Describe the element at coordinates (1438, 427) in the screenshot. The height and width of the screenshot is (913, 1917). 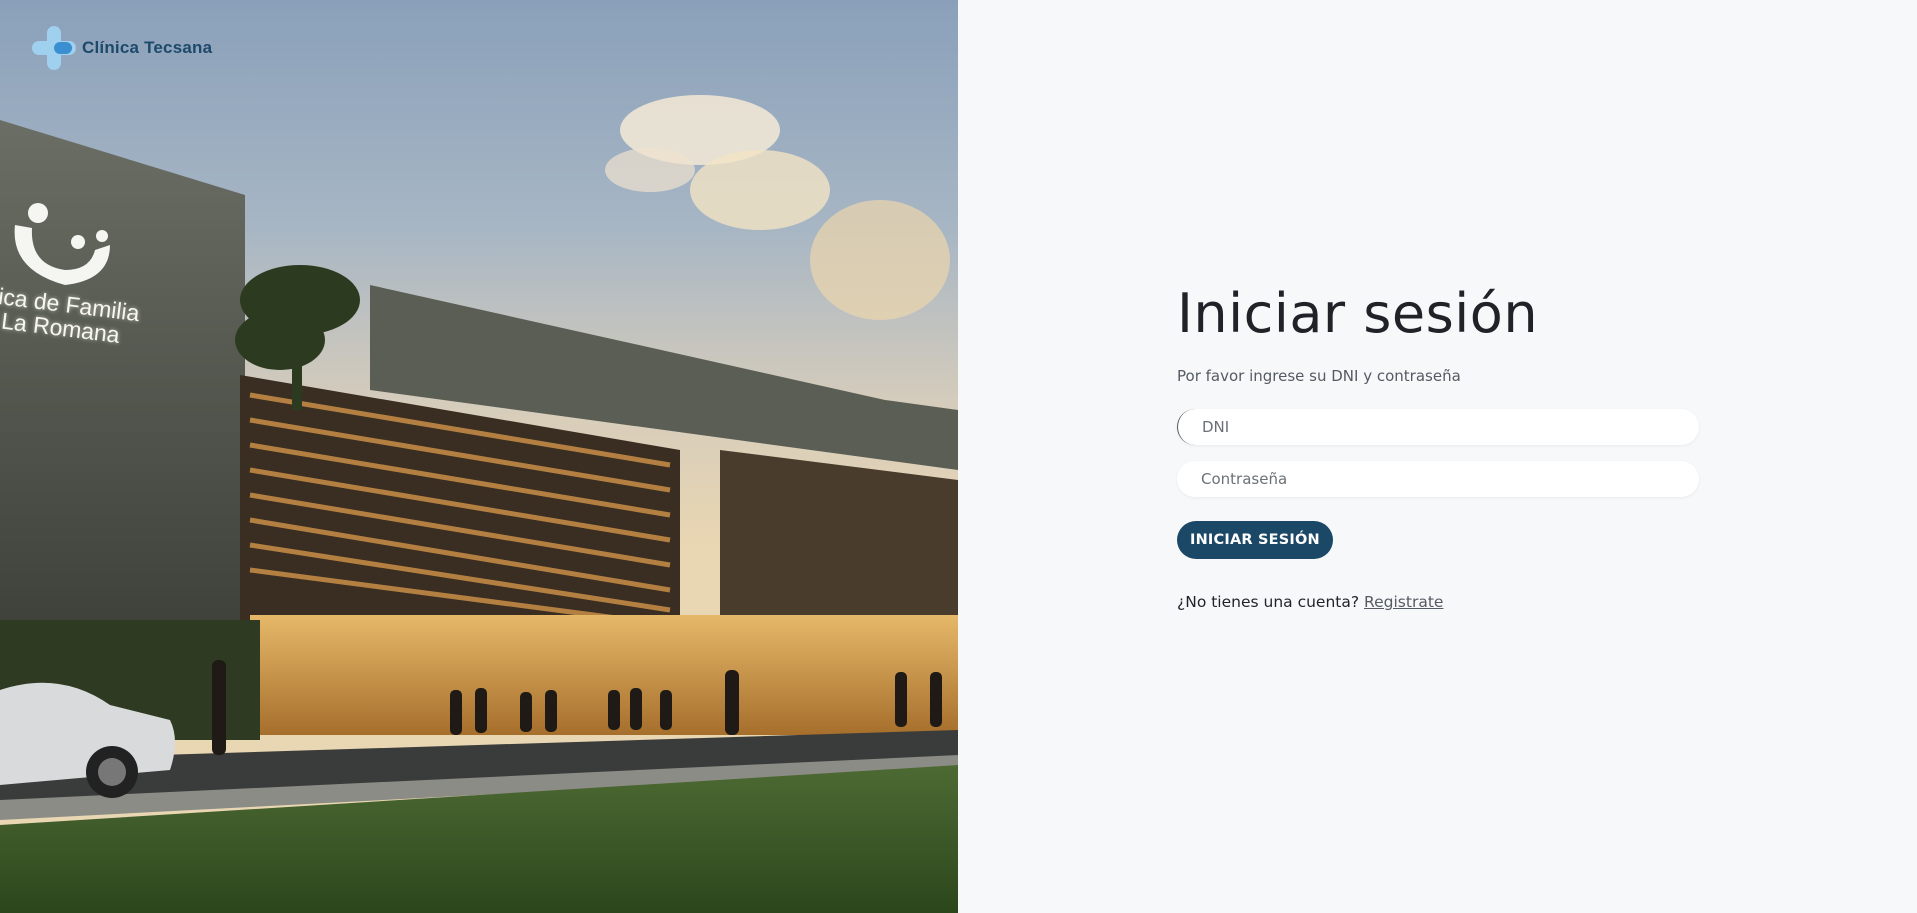
I see `dni-input` at that location.